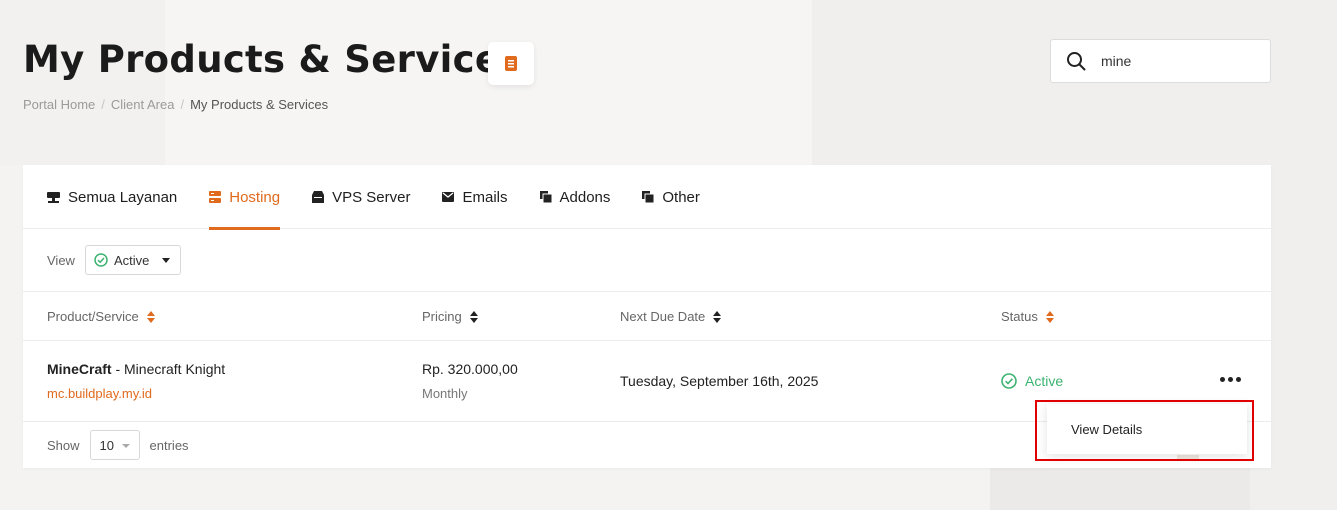 The height and width of the screenshot is (510, 1337). I want to click on search-icon, so click(1076, 61).